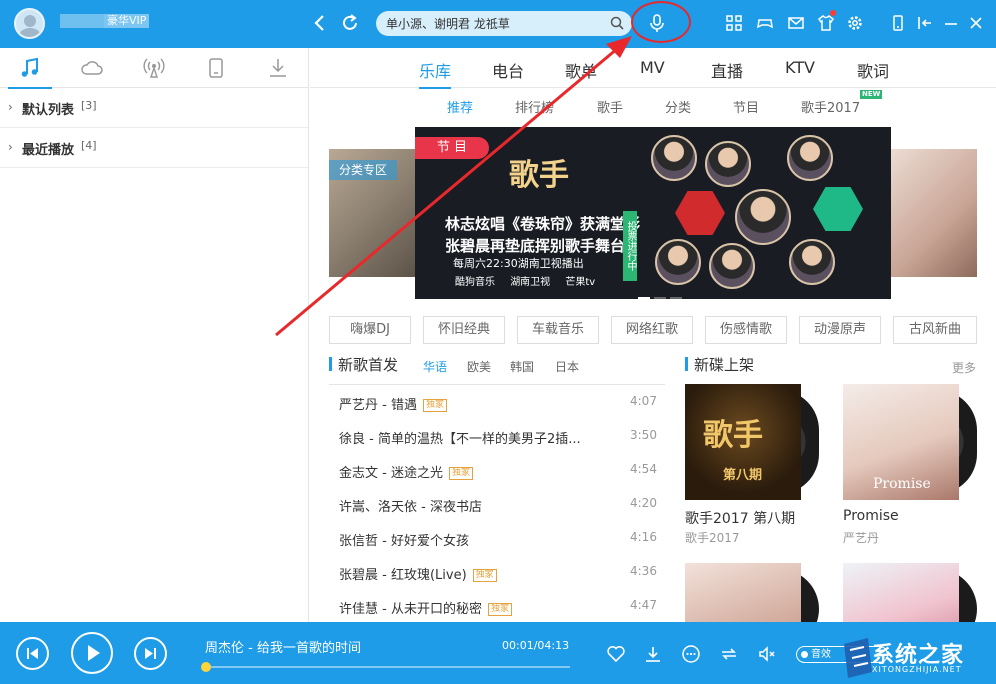  I want to click on genre-tag: 怀旧经典, so click(464, 330).